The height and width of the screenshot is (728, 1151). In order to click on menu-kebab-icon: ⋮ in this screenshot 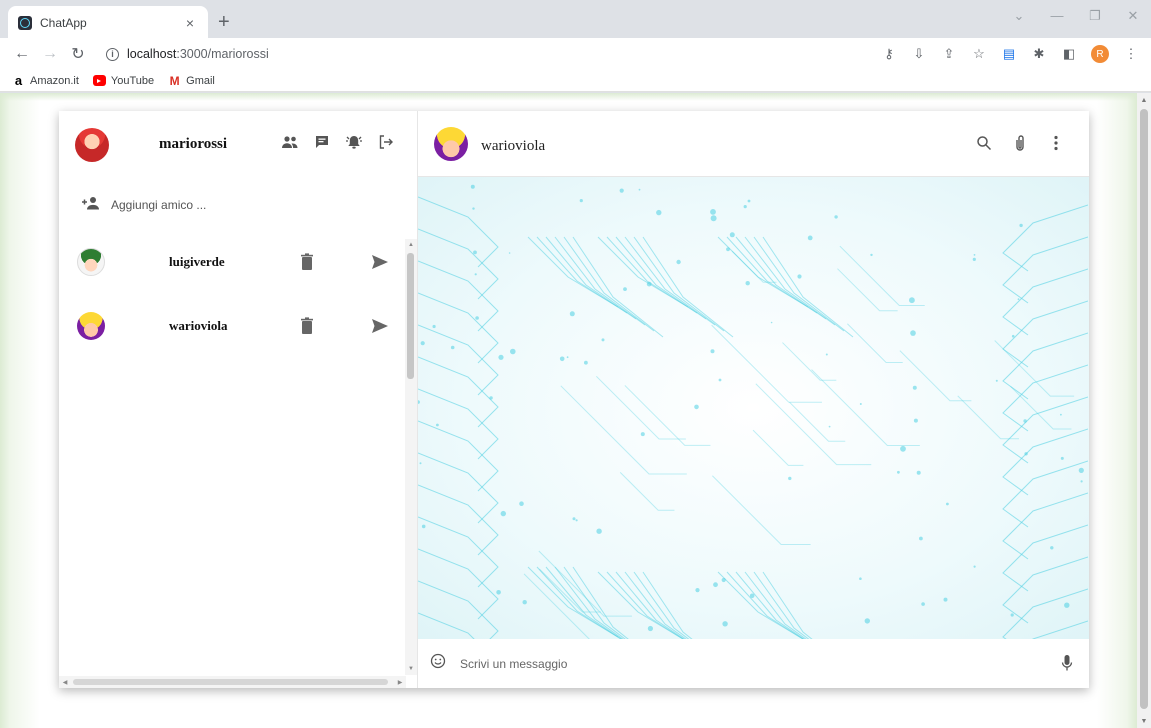, I will do `click(1131, 54)`.